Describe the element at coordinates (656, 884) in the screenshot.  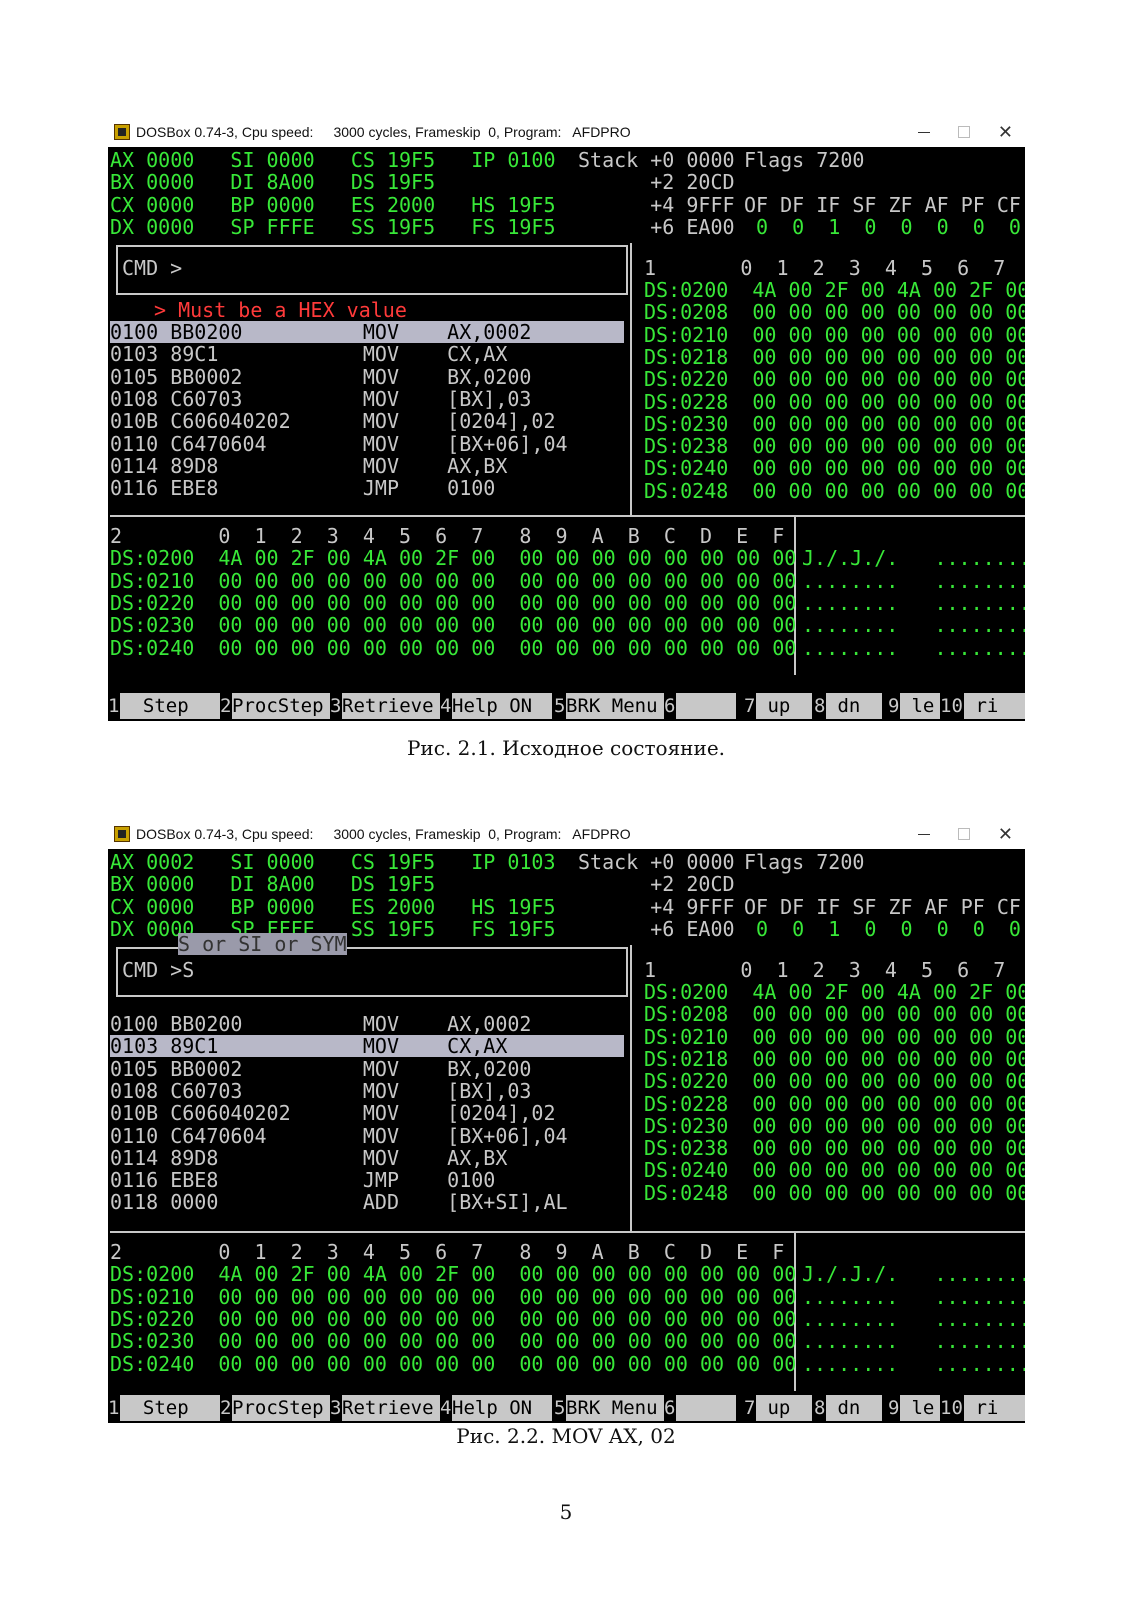
I see `stack-row: +2 20CD` at that location.